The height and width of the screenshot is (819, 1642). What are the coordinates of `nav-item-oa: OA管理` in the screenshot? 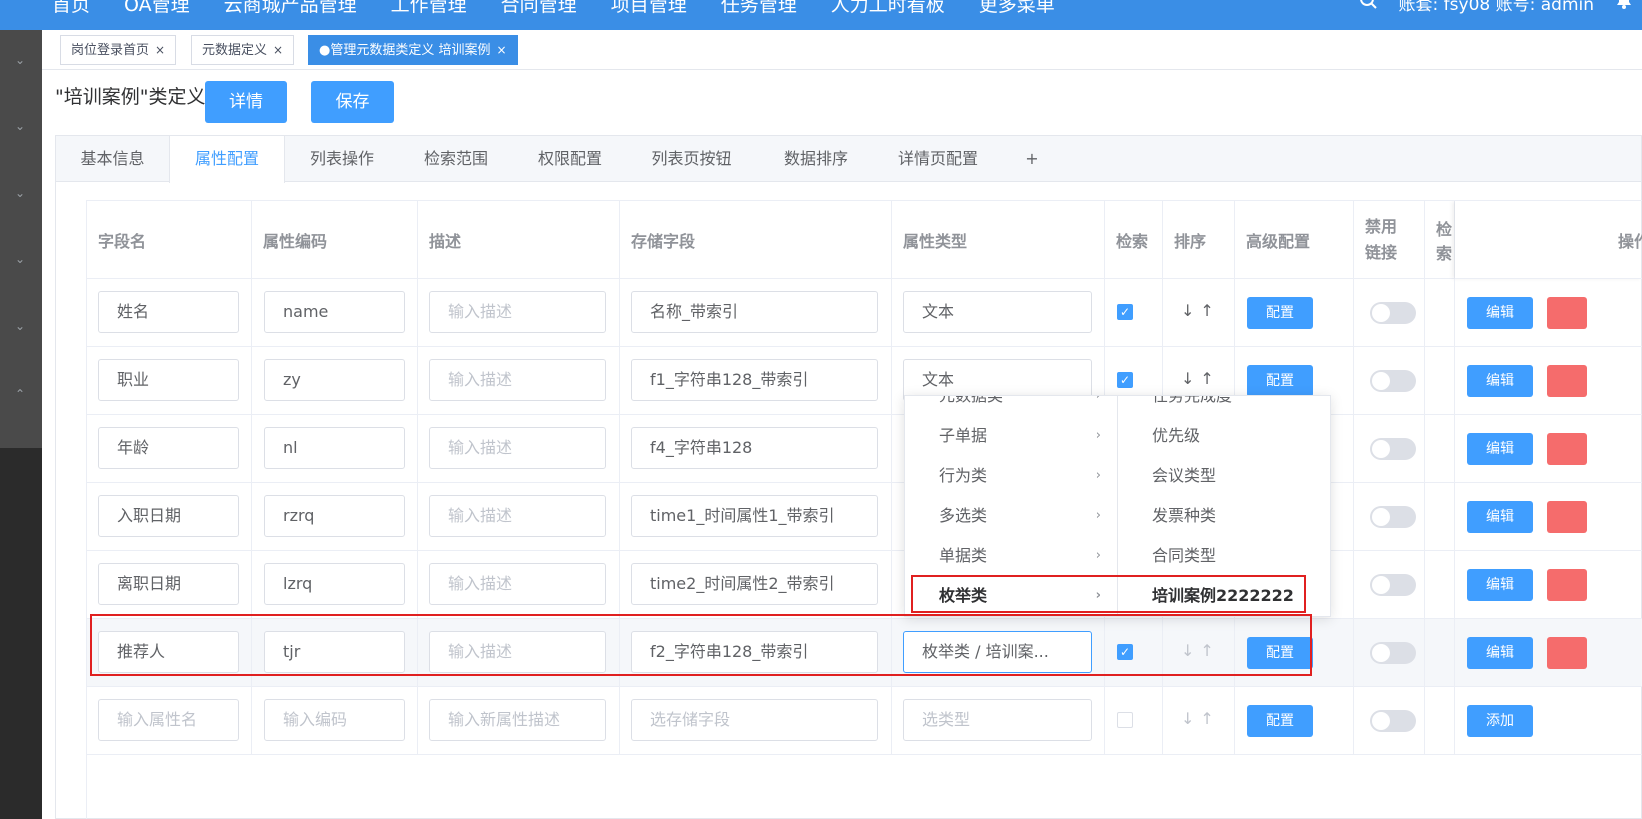 It's located at (157, 8).